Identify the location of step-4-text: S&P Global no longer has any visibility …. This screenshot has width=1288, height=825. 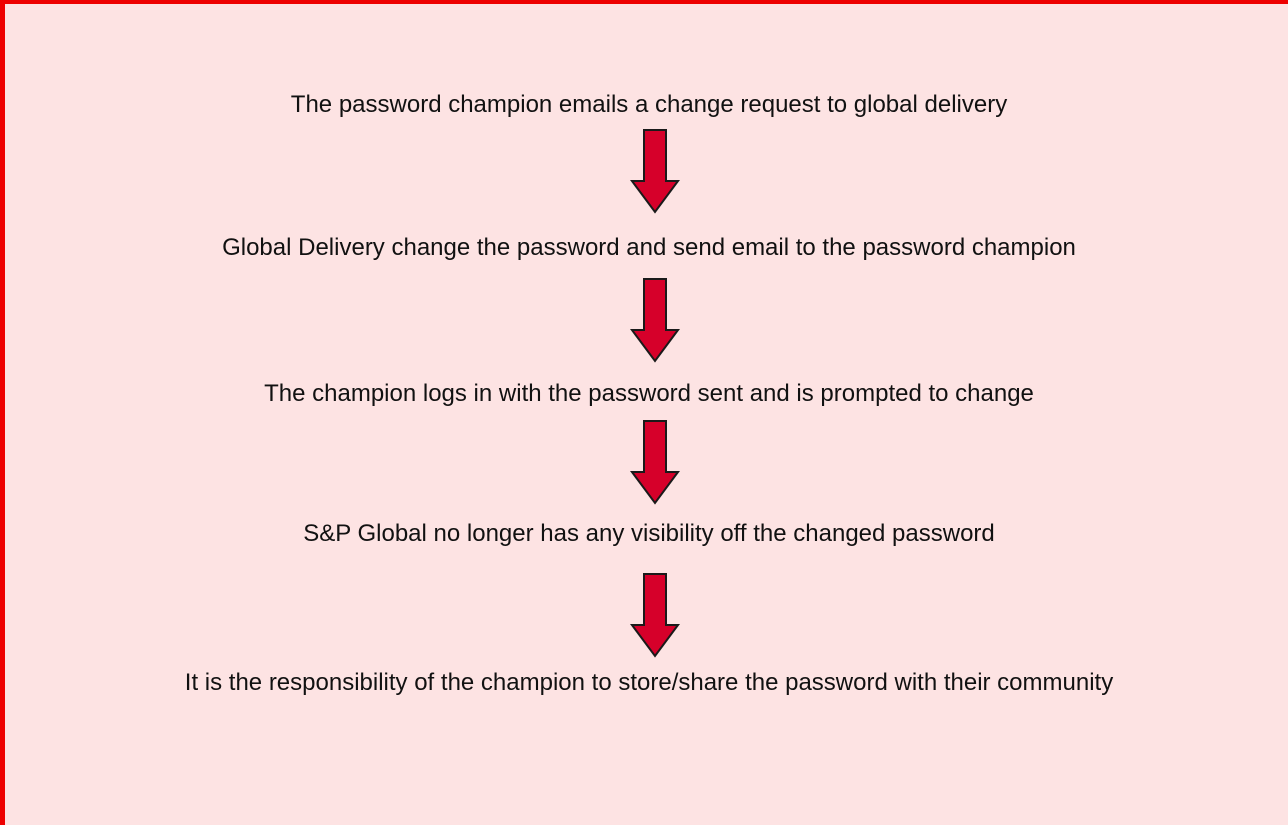
(649, 533).